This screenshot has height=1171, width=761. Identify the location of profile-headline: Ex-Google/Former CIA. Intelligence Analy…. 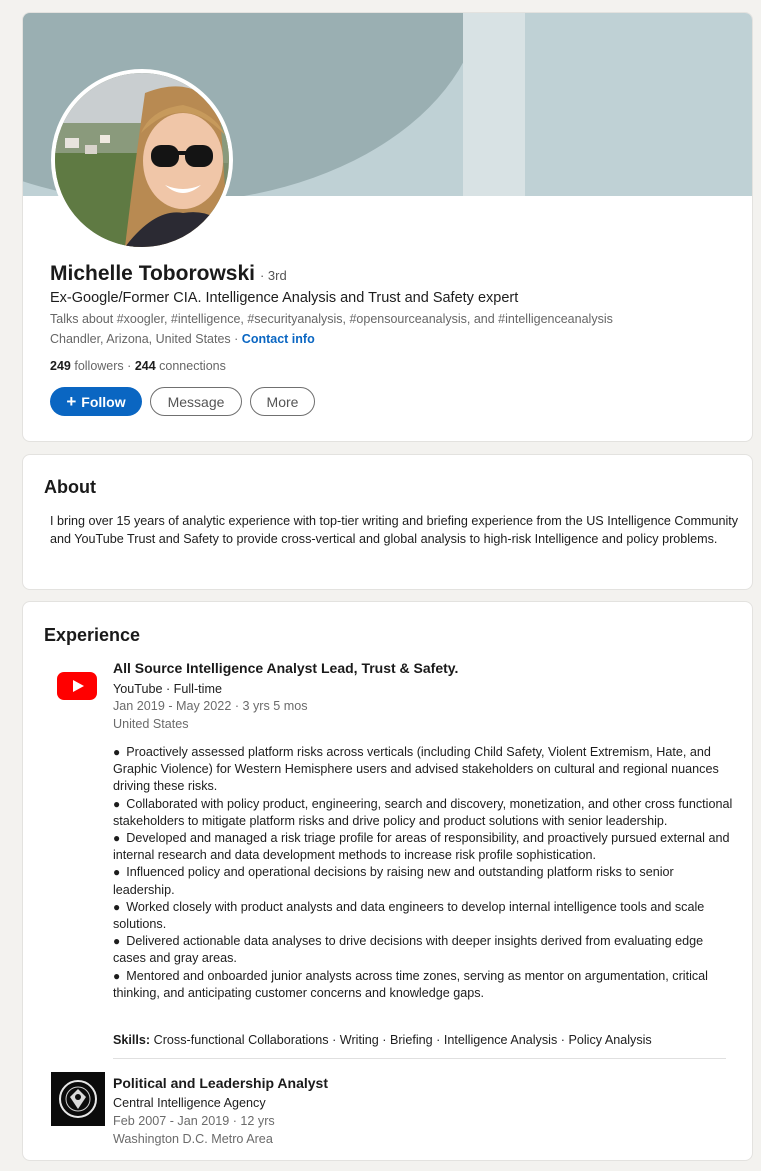
(284, 298).